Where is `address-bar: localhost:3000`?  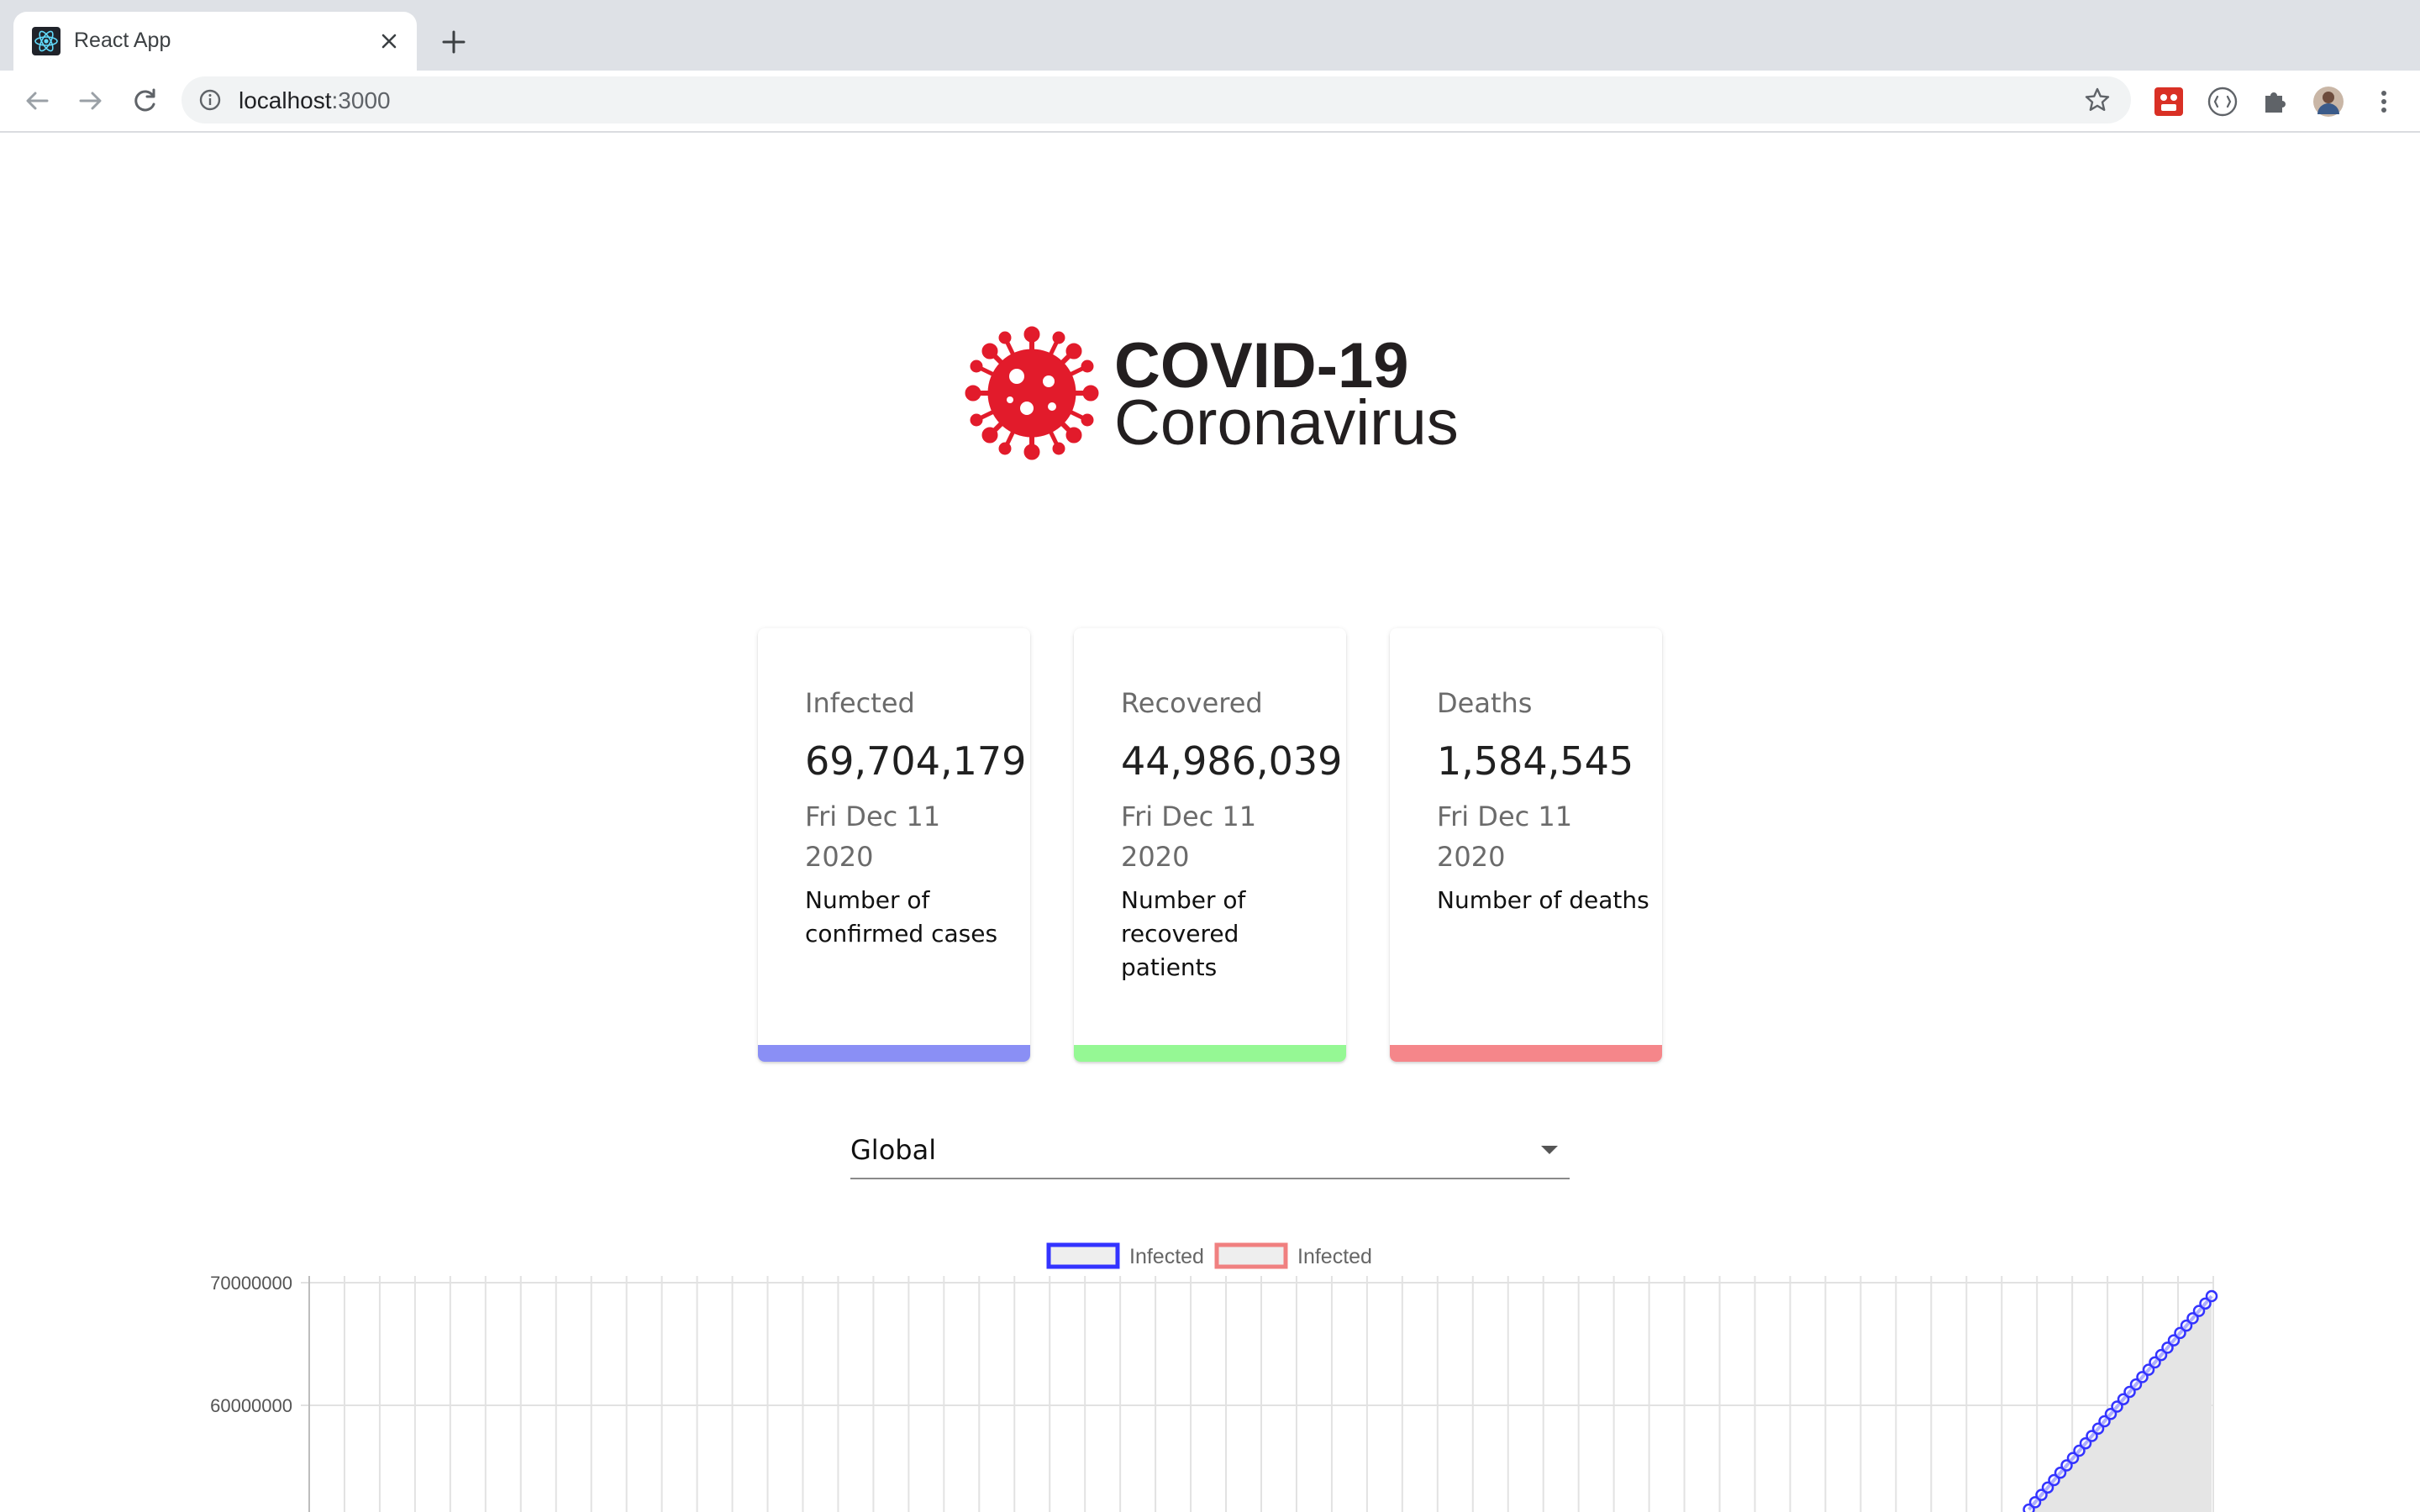 address-bar: localhost:3000 is located at coordinates (1156, 99).